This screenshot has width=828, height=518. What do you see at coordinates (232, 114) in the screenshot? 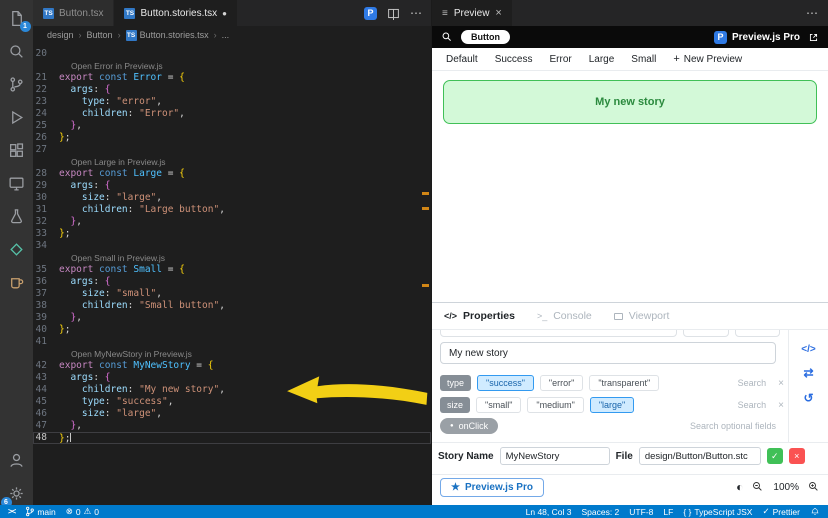
I see `code-line-24: 24 children: "Error",` at bounding box center [232, 114].